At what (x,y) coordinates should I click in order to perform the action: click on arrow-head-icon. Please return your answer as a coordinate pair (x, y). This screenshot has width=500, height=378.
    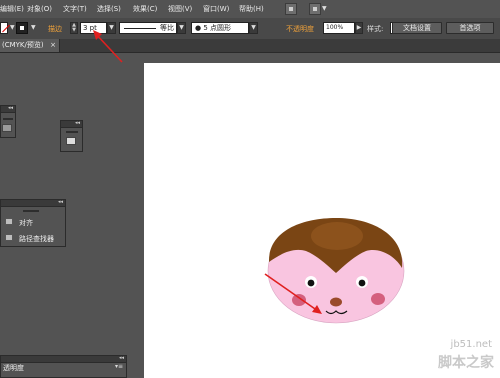
    Looking at the image, I should click on (317, 309).